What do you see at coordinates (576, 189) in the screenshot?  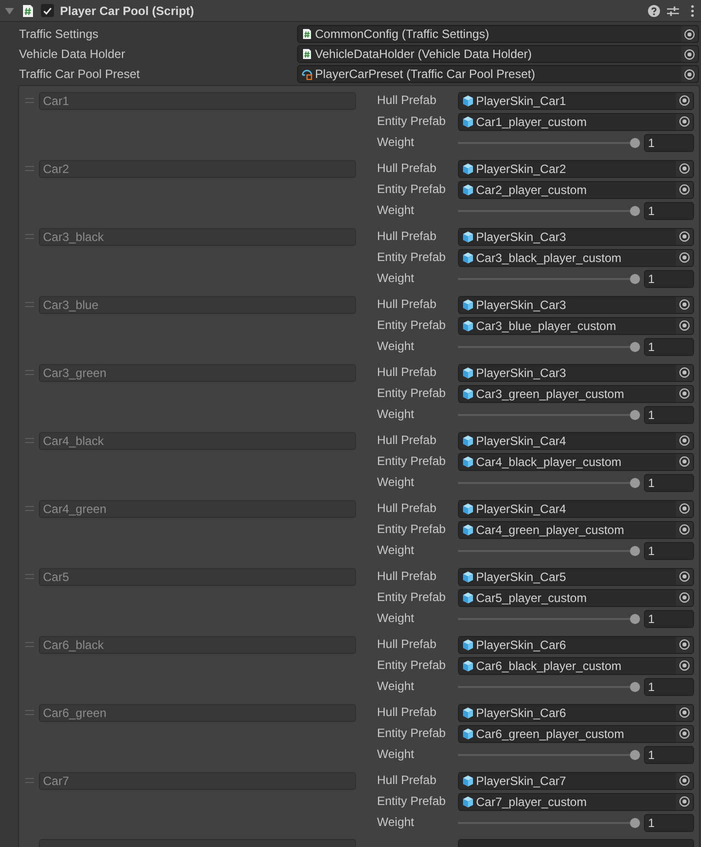 I see `object-field: Car2_player_custom` at bounding box center [576, 189].